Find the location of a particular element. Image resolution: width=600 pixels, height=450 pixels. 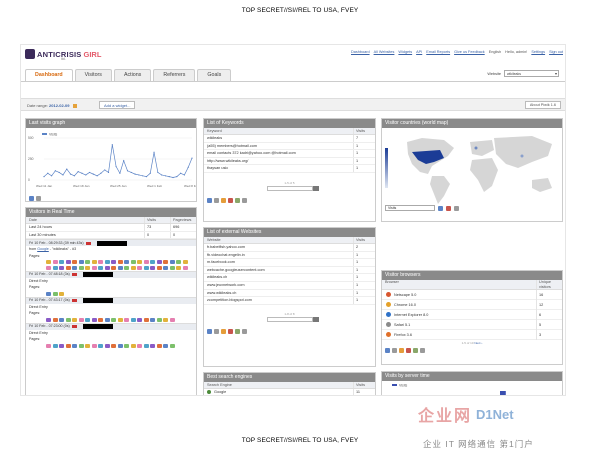

link-widgets: Widgets is located at coordinates (405, 52).